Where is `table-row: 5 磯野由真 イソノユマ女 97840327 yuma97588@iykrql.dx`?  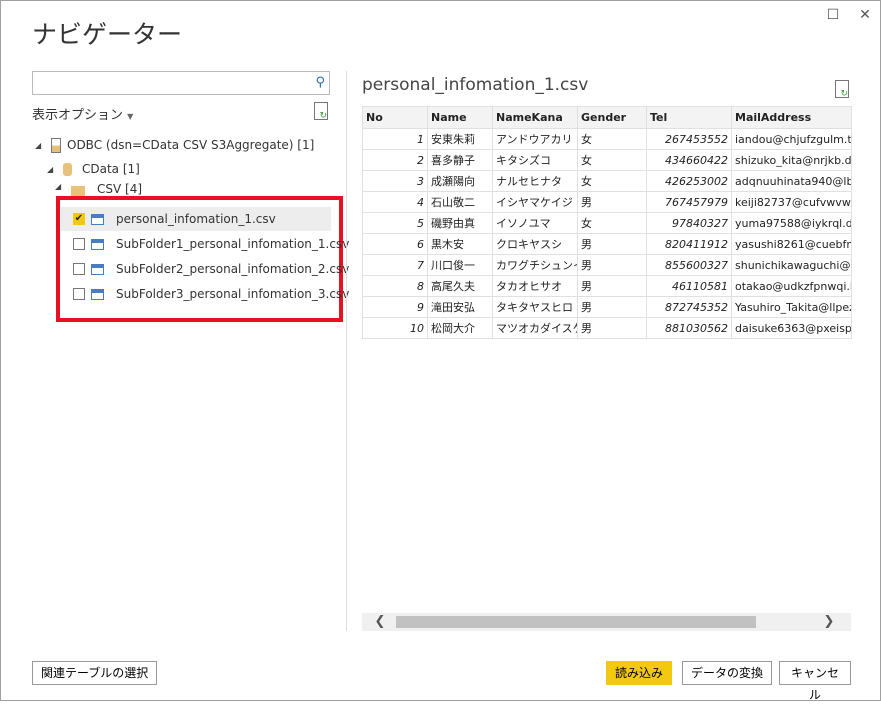 table-row: 5 磯野由真 イソノユマ女 97840327 yuma97588@iykrql.dx is located at coordinates (607, 223).